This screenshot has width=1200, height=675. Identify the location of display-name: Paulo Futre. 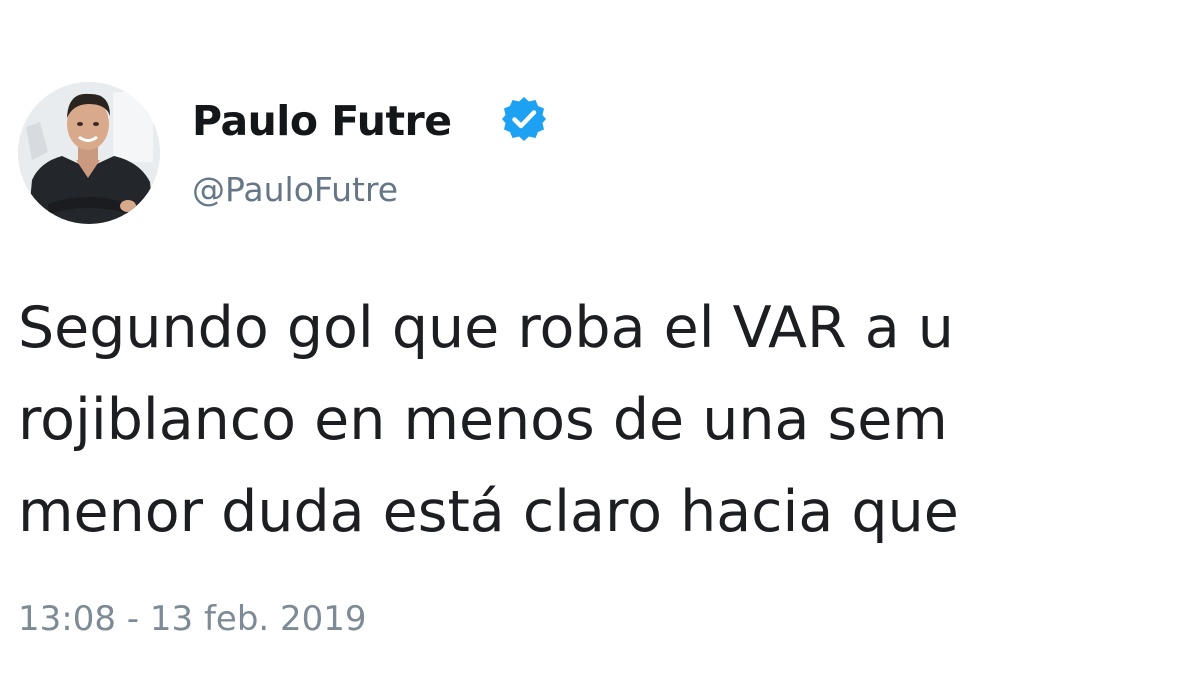
(322, 121).